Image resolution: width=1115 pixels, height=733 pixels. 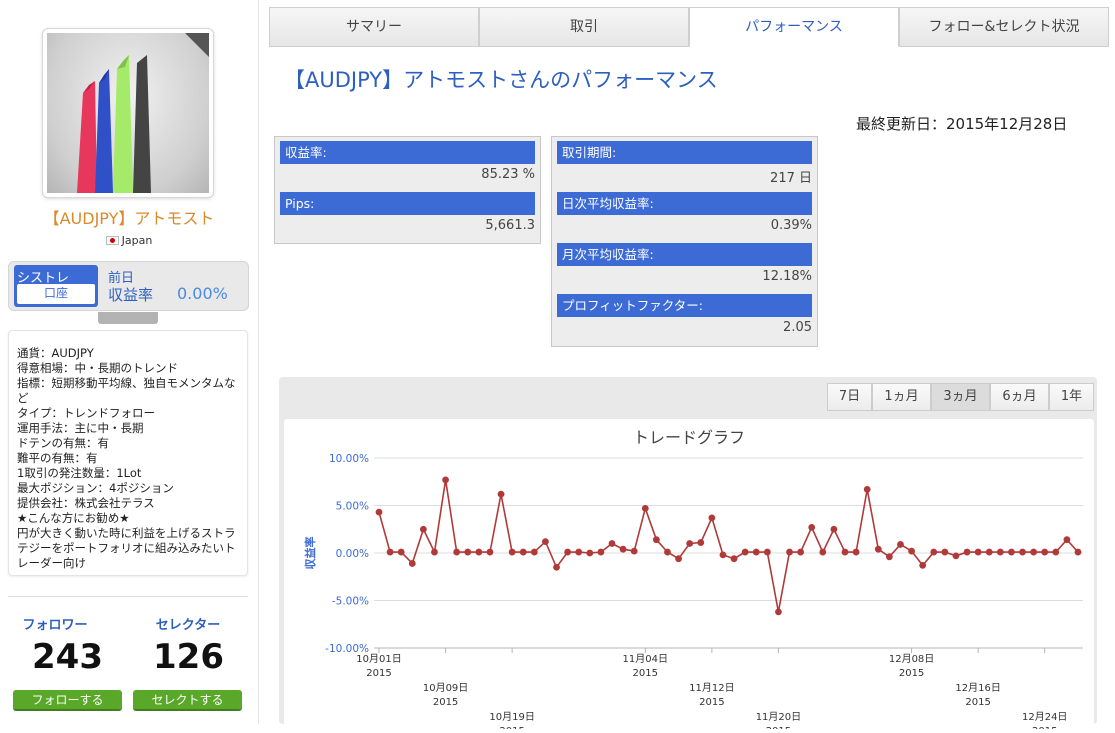 I want to click on collapse-handle, so click(x=128, y=318).